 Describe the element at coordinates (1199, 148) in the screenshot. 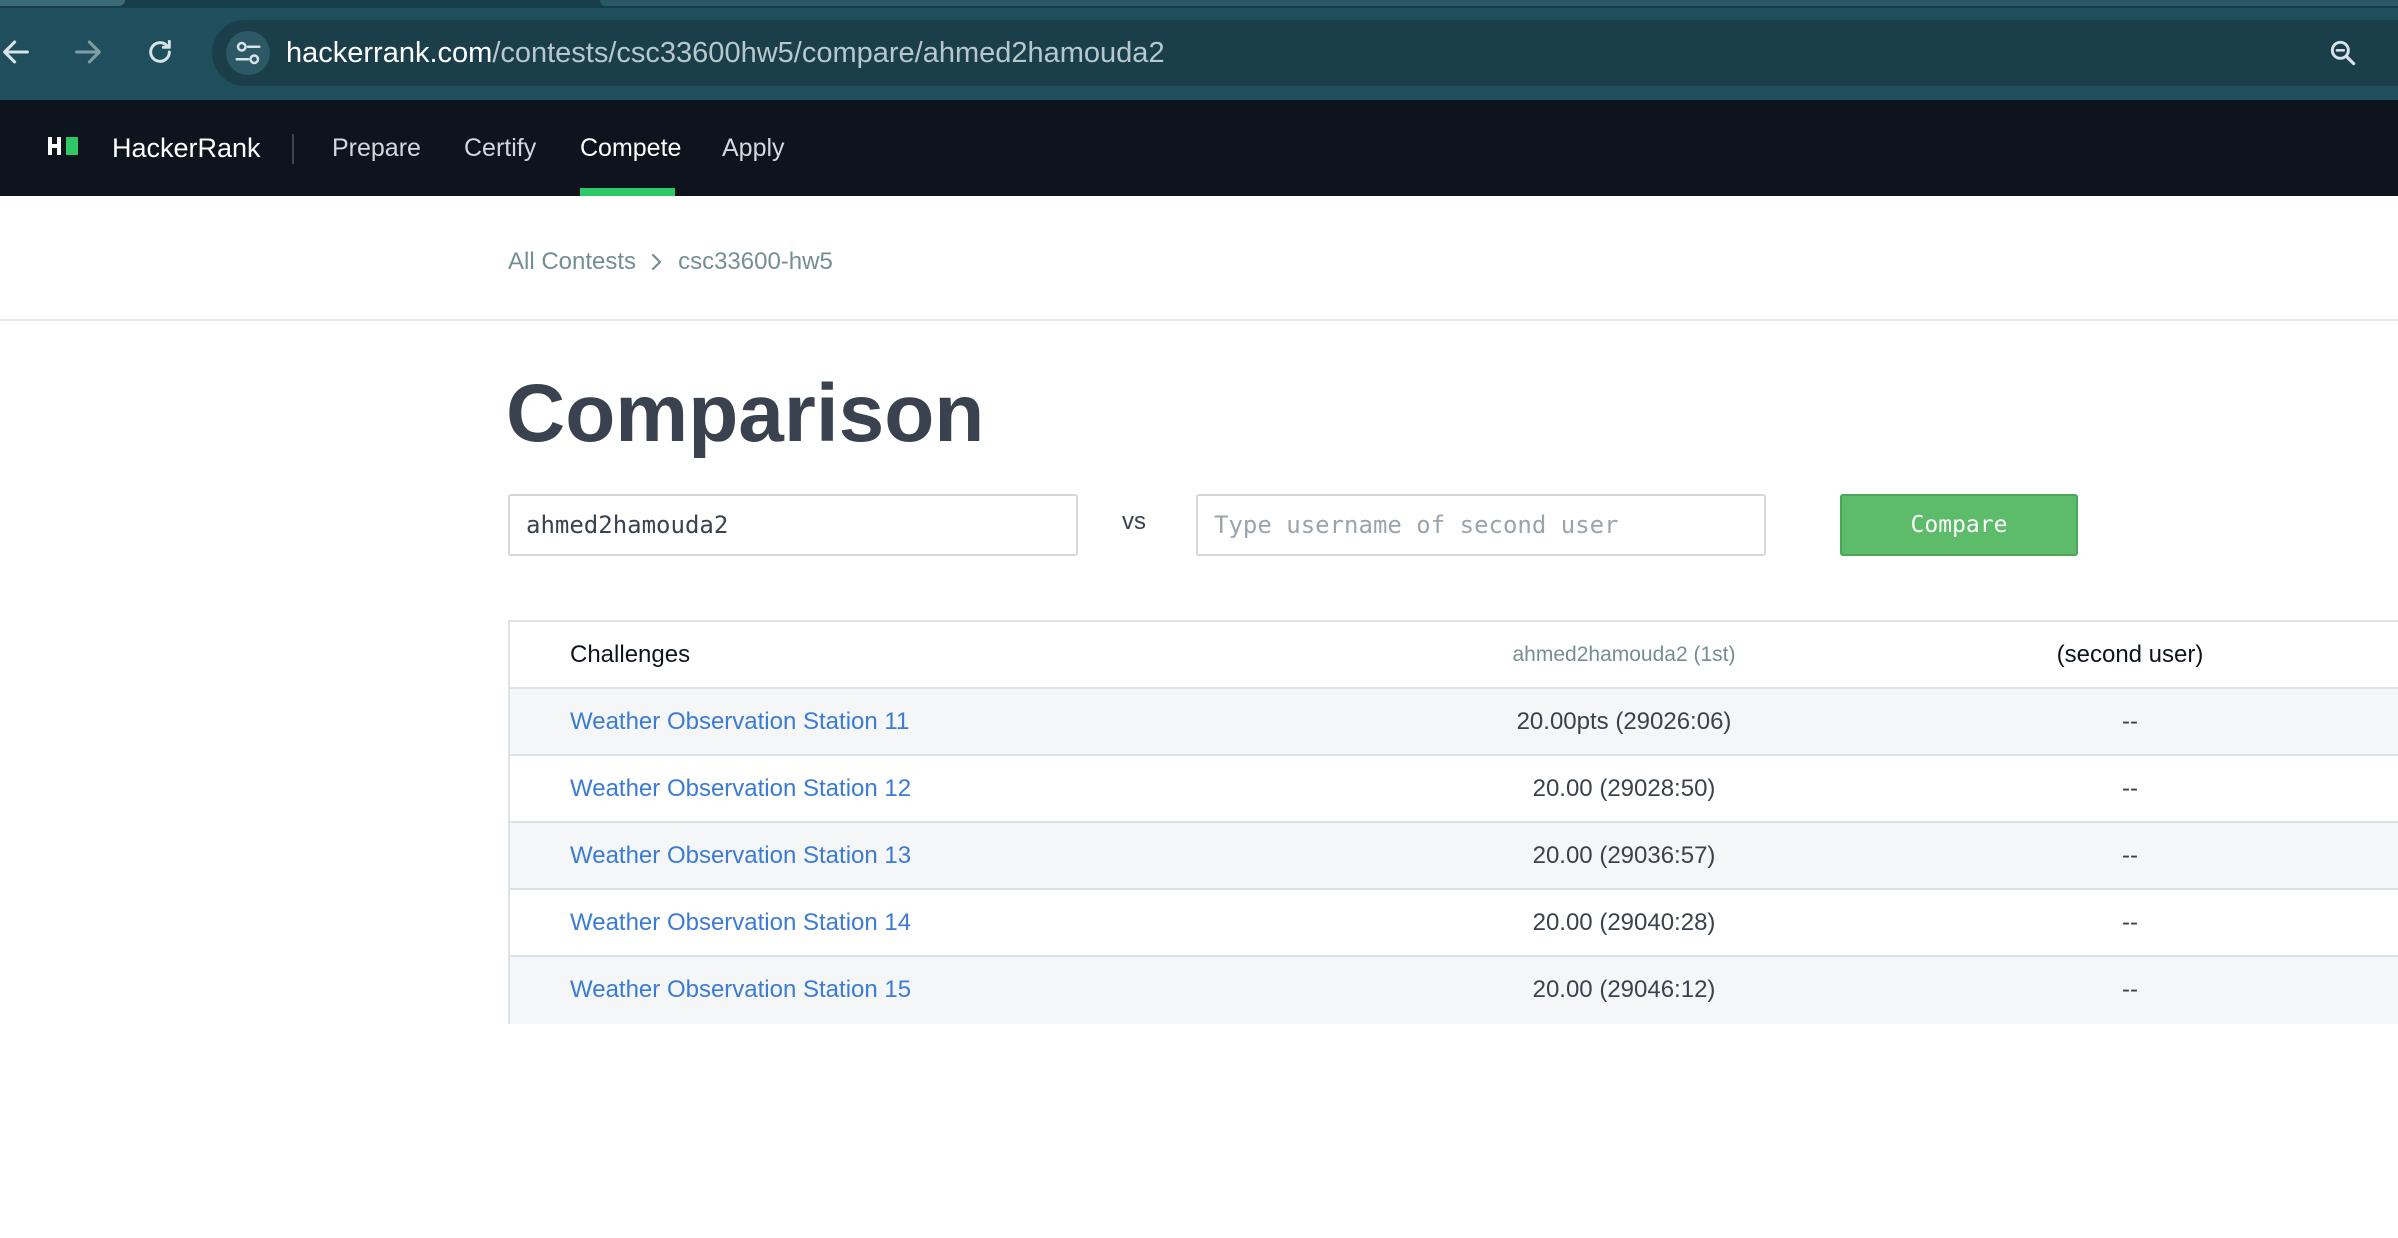

I see `site-header: HackerRank Prepare Certify Compete Apply` at that location.